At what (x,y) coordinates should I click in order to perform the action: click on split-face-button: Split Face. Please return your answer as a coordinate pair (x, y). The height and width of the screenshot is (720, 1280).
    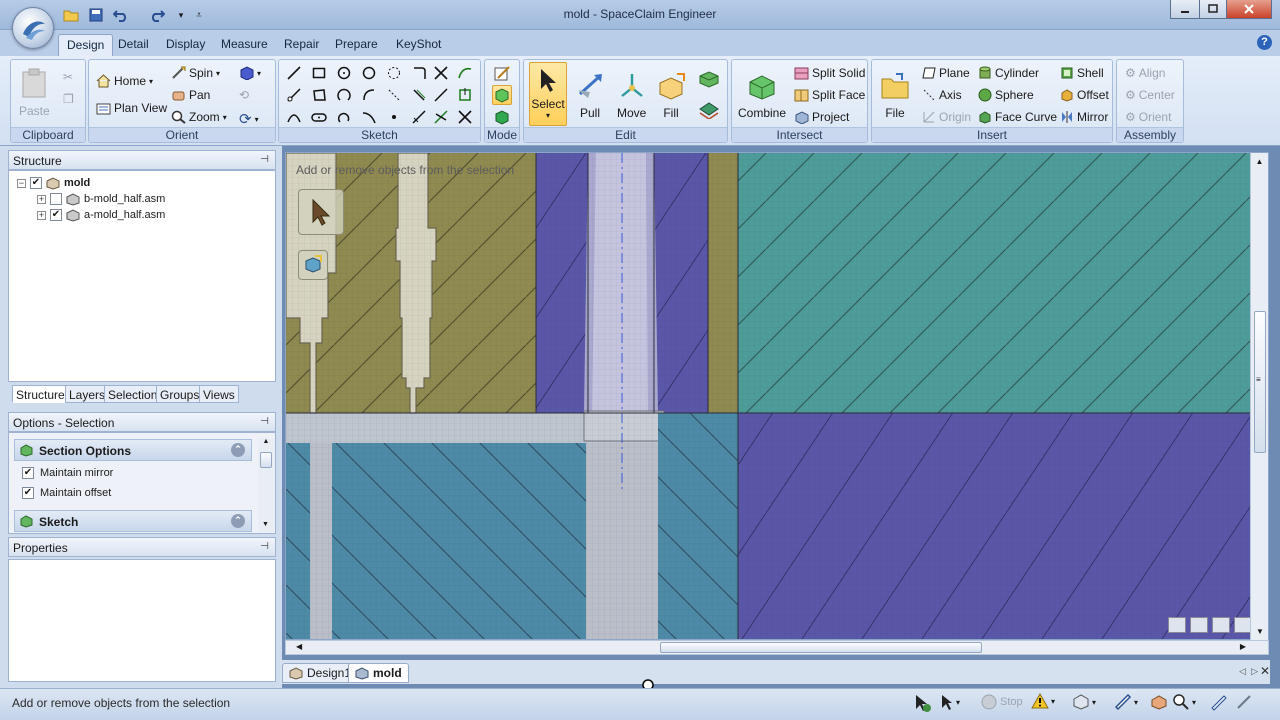
    Looking at the image, I should click on (829, 95).